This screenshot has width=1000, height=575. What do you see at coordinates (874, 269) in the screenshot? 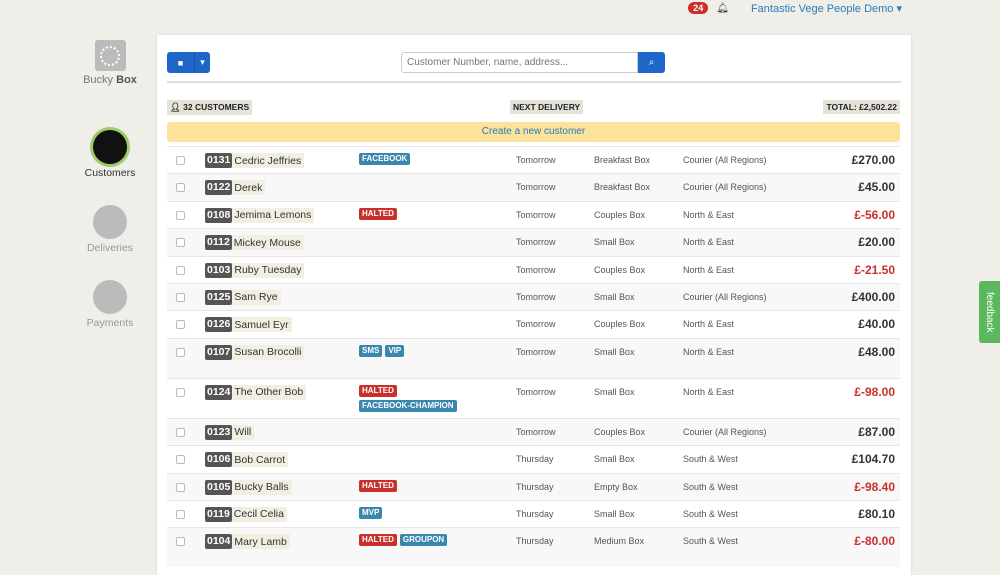
I see `account-balance: £-21.50` at bounding box center [874, 269].